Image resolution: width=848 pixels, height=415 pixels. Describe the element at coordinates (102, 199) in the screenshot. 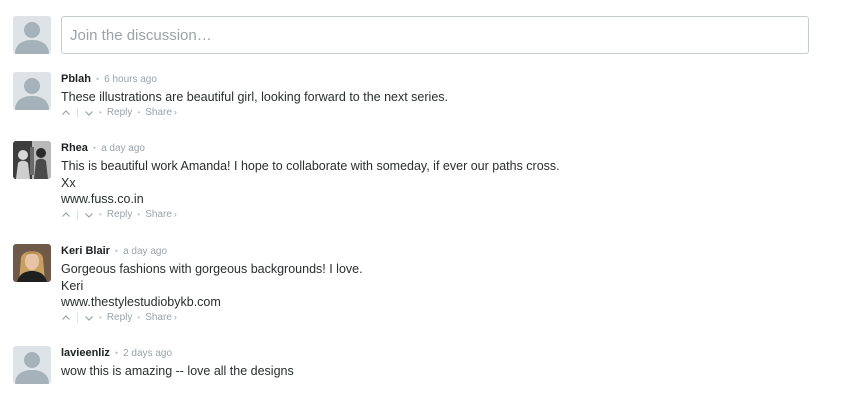

I see `comment-line: www.fuss.co.in` at that location.